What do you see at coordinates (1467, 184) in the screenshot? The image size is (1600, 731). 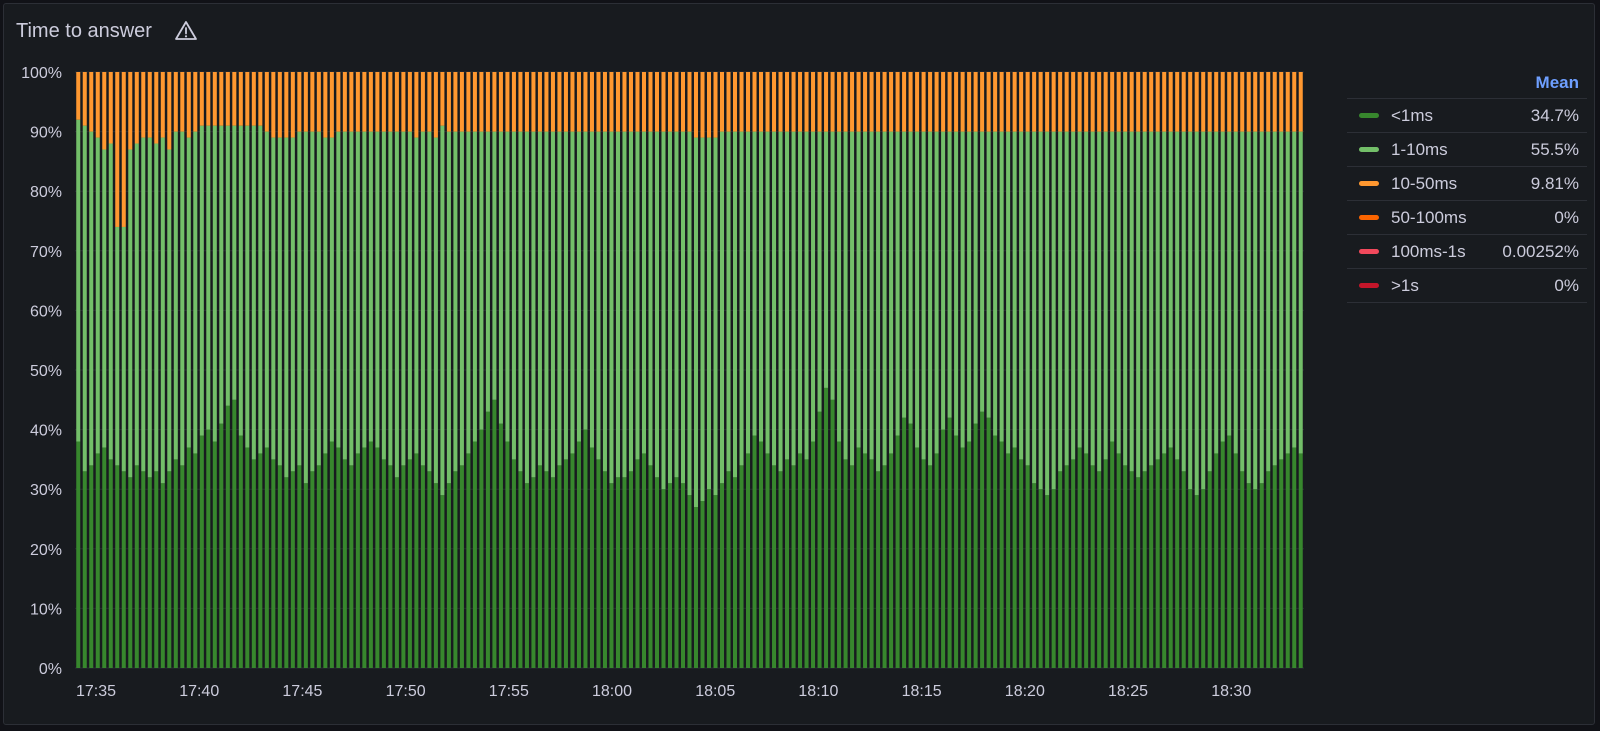 I see `legend-item: 10-50ms 9.81%` at bounding box center [1467, 184].